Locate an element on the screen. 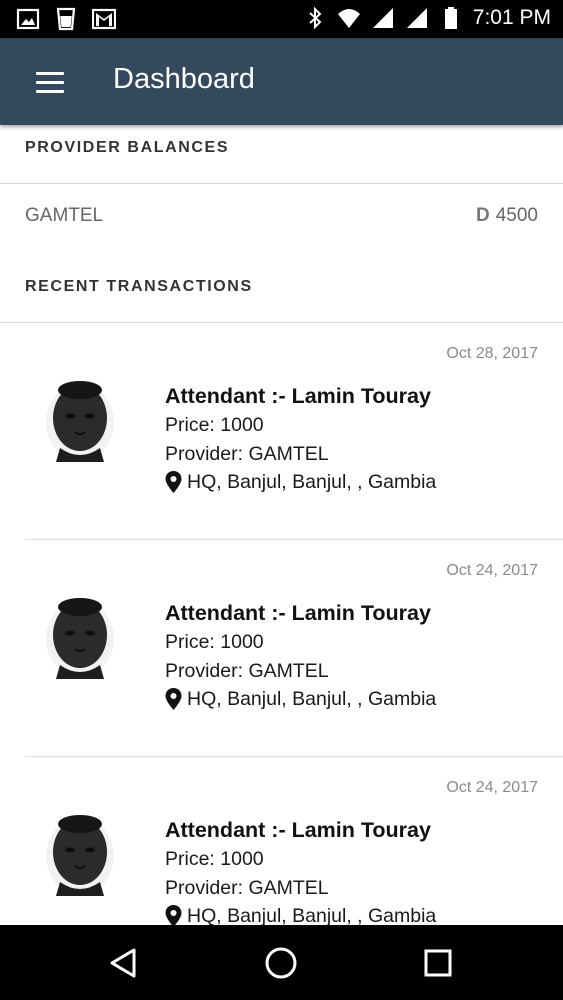 Image resolution: width=563 pixels, height=1000 pixels. recents-square-icon is located at coordinates (438, 963).